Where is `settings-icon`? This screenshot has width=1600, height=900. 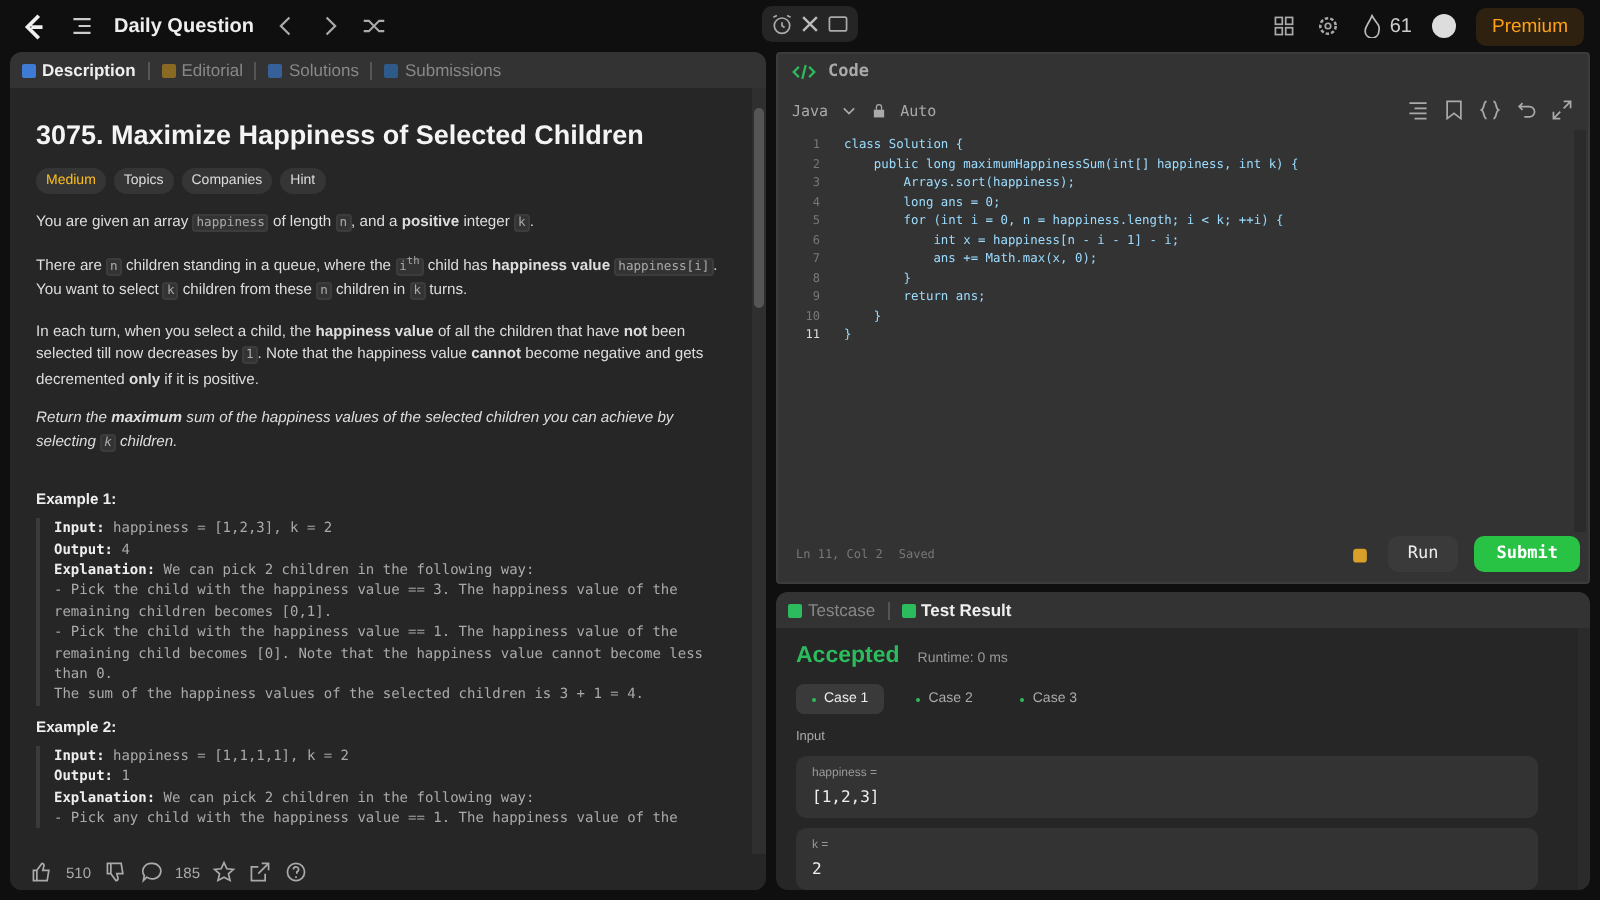
settings-icon is located at coordinates (1327, 26).